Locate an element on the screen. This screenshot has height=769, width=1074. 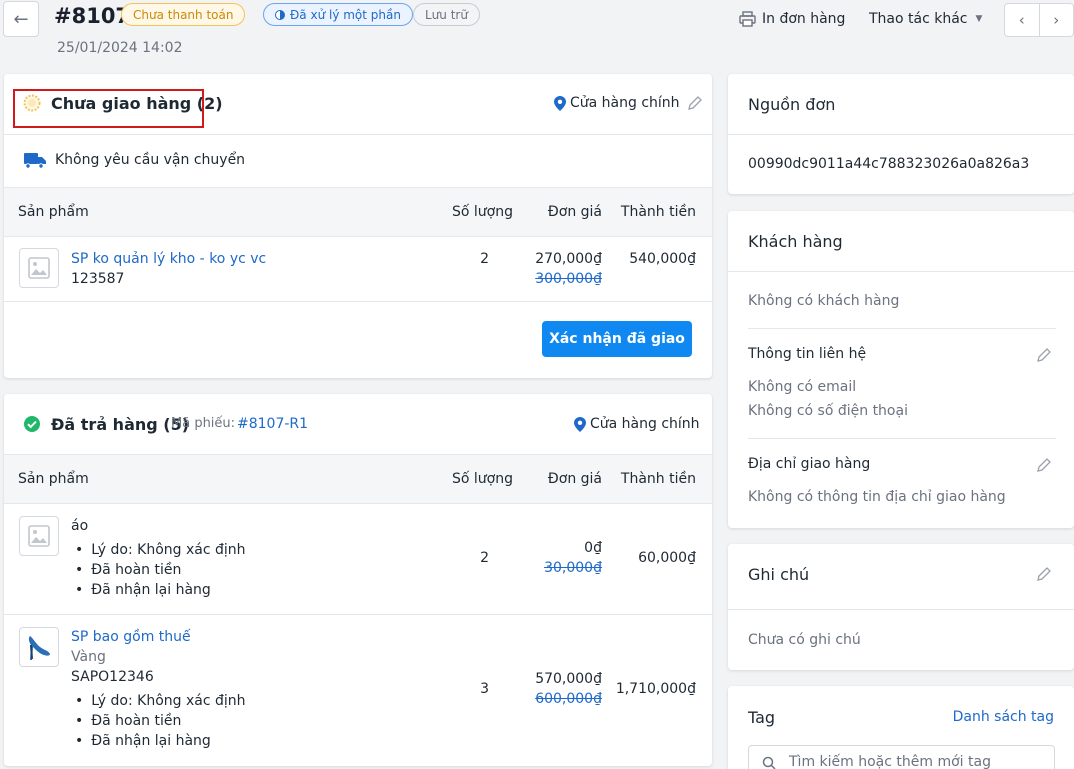
product-sku: 123587 is located at coordinates (98, 279).